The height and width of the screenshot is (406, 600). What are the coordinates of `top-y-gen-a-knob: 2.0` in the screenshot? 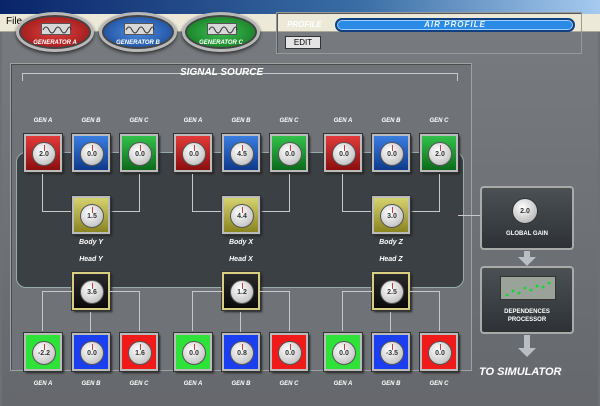 It's located at (43, 153).